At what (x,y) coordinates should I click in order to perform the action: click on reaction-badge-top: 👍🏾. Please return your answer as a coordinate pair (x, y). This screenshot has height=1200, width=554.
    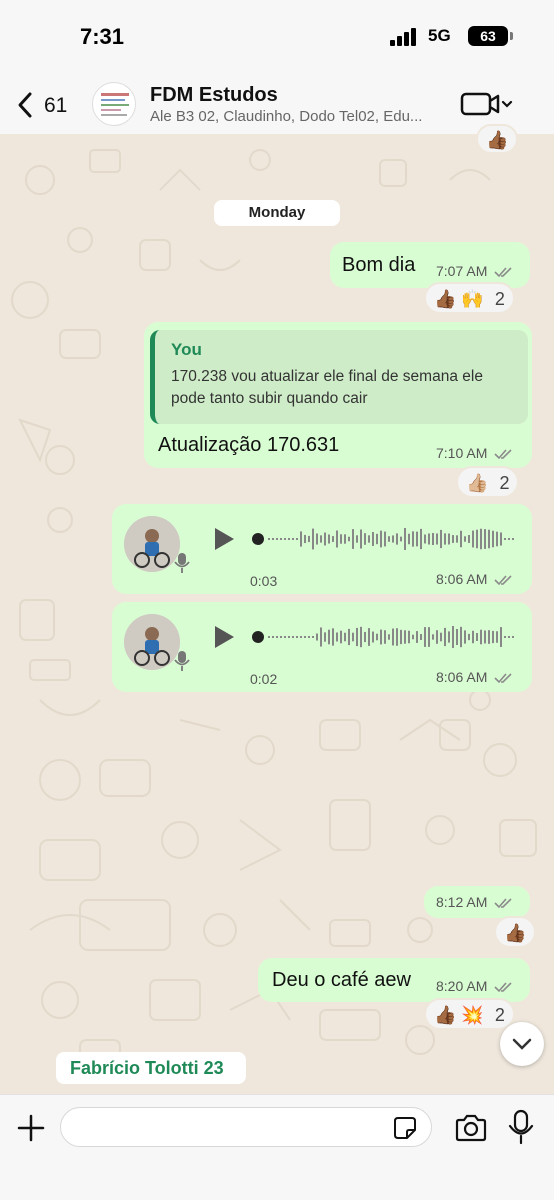
    Looking at the image, I should click on (497, 139).